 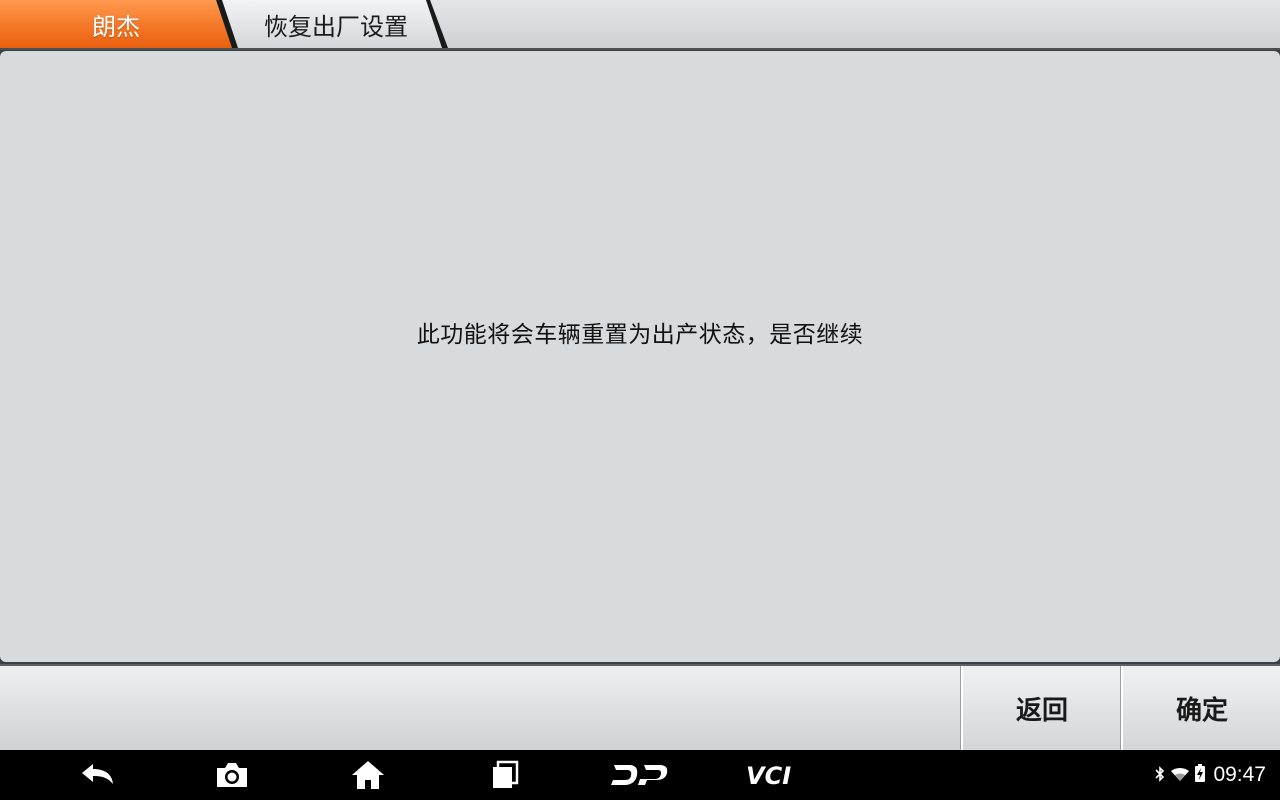 I want to click on battery-icon, so click(x=1200, y=775).